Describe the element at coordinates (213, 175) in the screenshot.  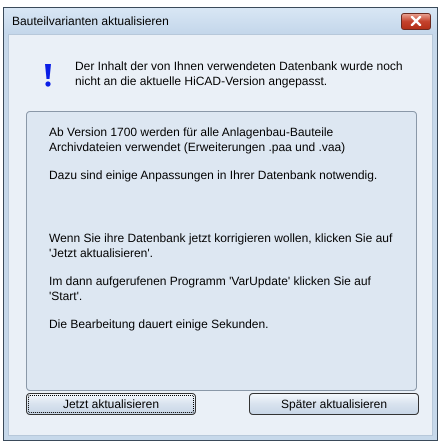
I see `info-text: Dazu sind einige Anpassungen in Ihrer Datenbank notwendig.` at that location.